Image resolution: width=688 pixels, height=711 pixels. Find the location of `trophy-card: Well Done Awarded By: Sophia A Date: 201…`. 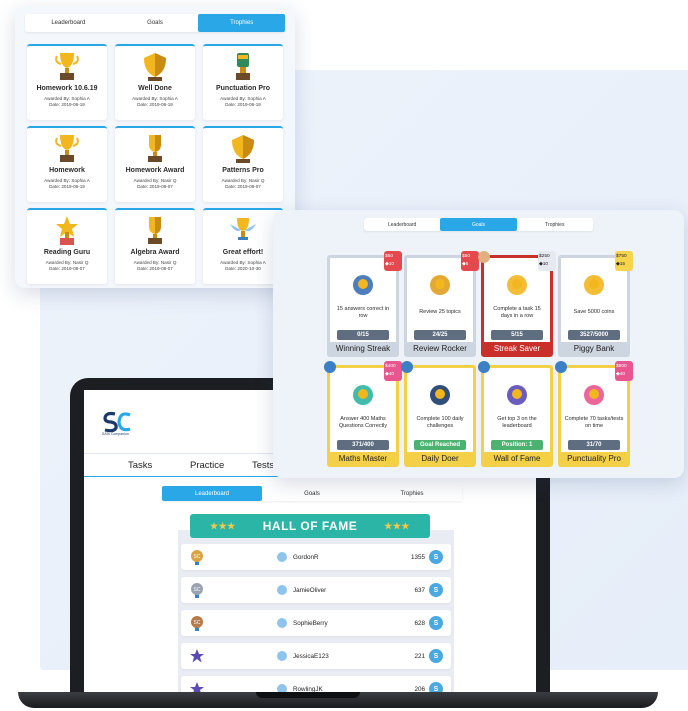

trophy-card: Well Done Awarded By: Sophia A Date: 201… is located at coordinates (155, 82).